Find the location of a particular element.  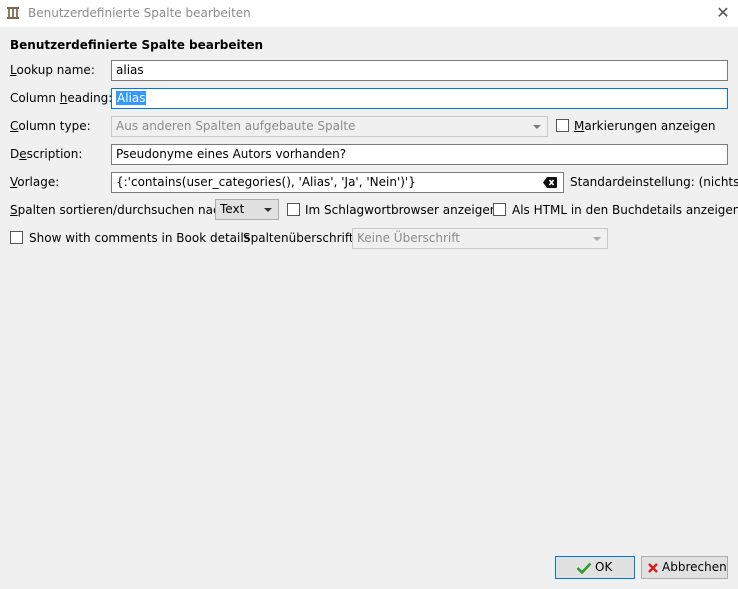

sort-search-select: Text is located at coordinates (247, 209).